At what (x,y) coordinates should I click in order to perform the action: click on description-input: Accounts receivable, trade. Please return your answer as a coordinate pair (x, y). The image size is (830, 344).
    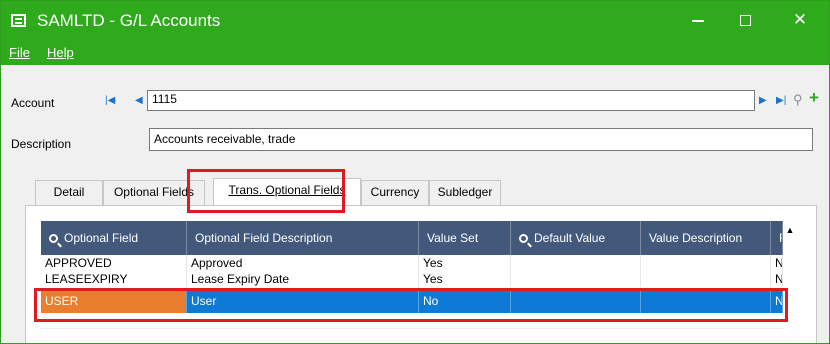
    Looking at the image, I should click on (481, 139).